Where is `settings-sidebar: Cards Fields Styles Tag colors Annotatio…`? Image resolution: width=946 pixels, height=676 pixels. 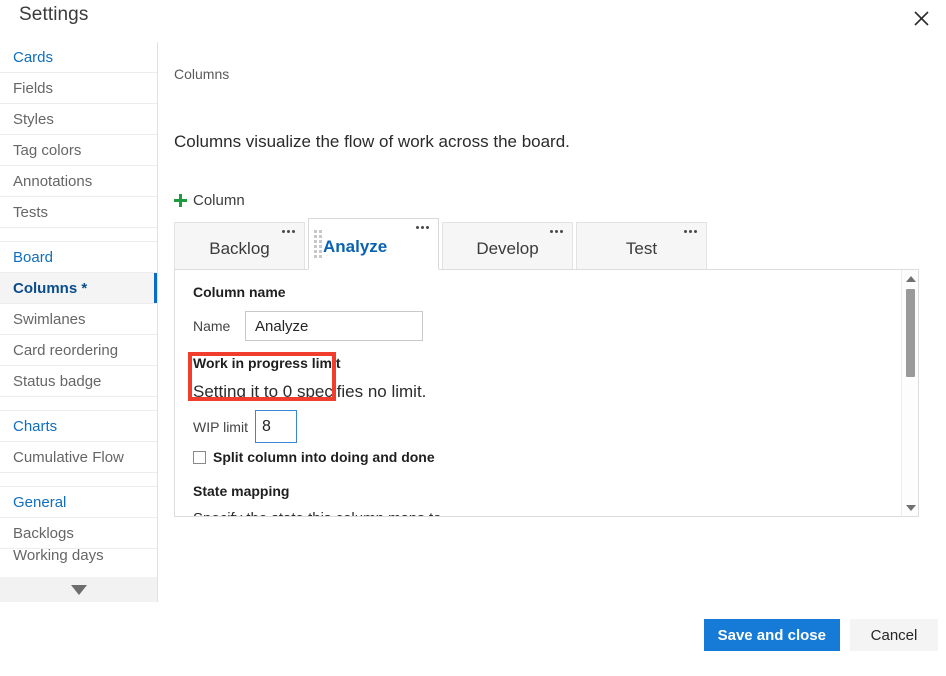 settings-sidebar: Cards Fields Styles Tag colors Annotatio… is located at coordinates (79, 322).